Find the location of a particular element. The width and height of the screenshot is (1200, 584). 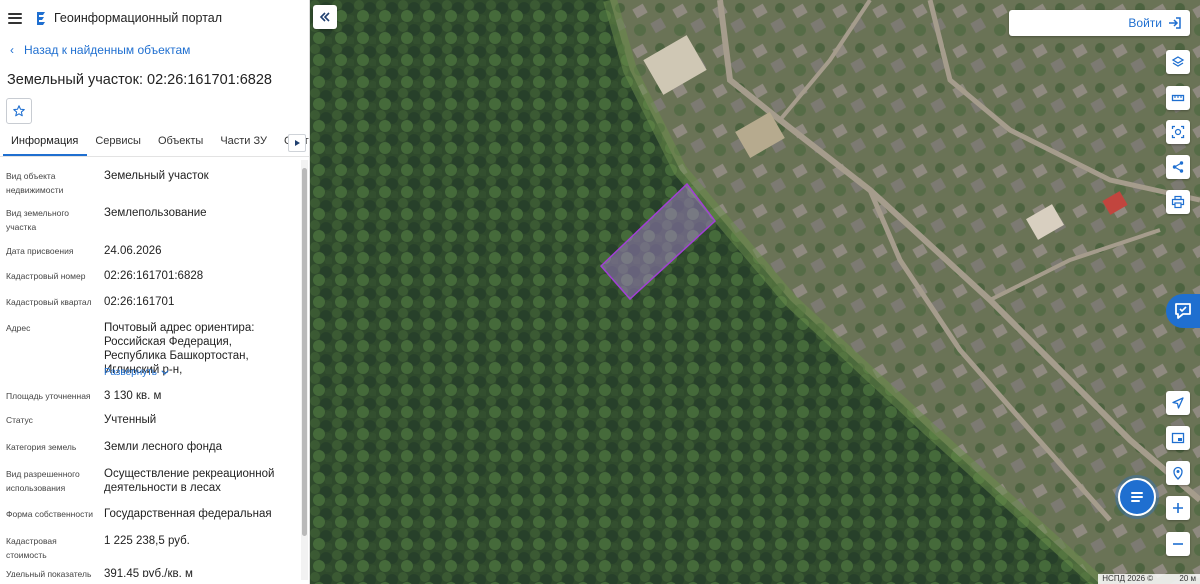

geo-pin-icon is located at coordinates (1178, 473).